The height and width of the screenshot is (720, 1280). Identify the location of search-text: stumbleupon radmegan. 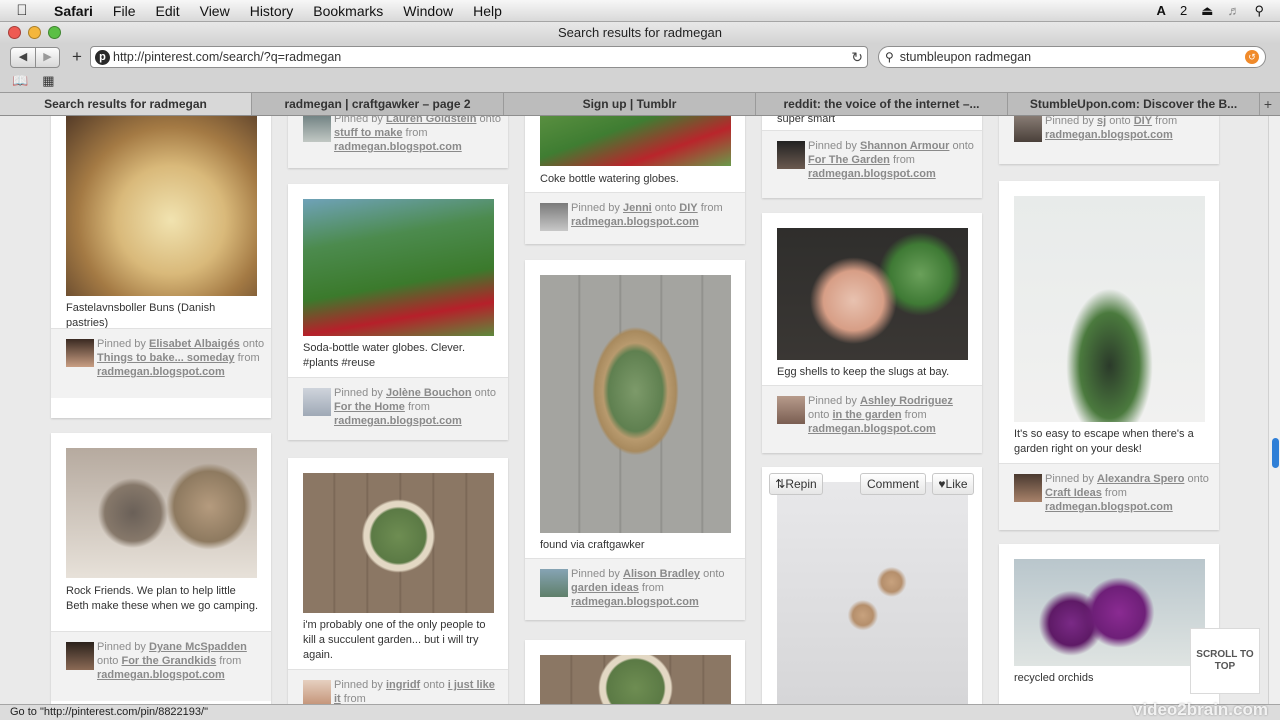
(1072, 57).